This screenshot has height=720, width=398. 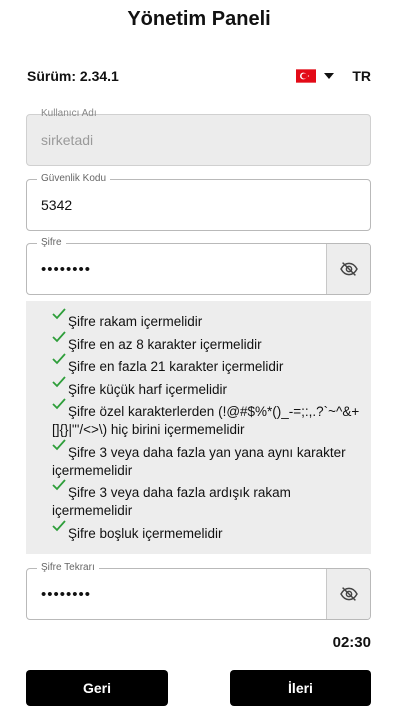 What do you see at coordinates (66, 269) in the screenshot?
I see `password-value: ••••••••` at bounding box center [66, 269].